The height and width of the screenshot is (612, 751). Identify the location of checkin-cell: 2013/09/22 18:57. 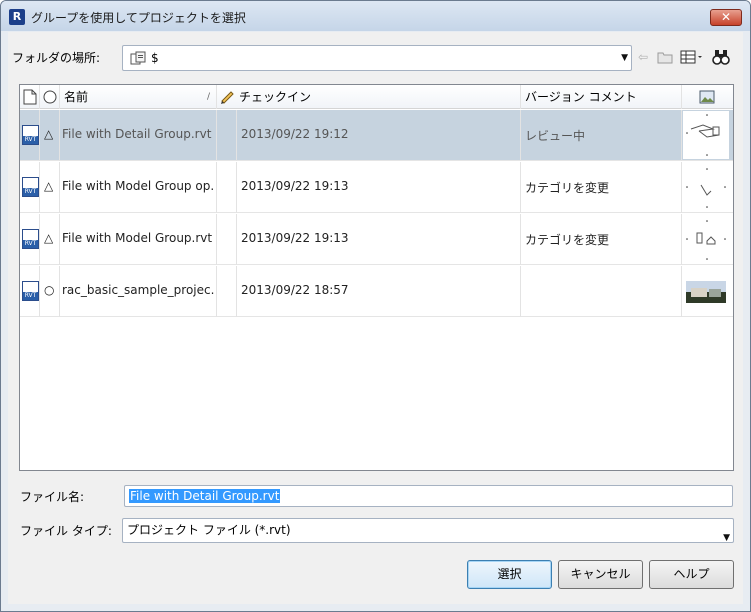
(379, 291).